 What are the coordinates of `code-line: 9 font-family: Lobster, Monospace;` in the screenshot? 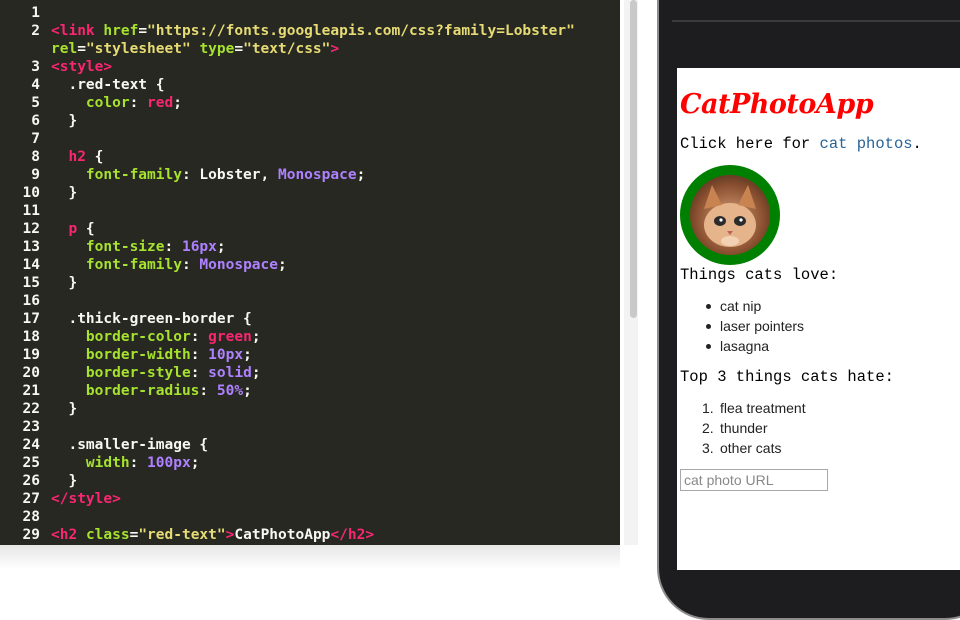 It's located at (310, 175).